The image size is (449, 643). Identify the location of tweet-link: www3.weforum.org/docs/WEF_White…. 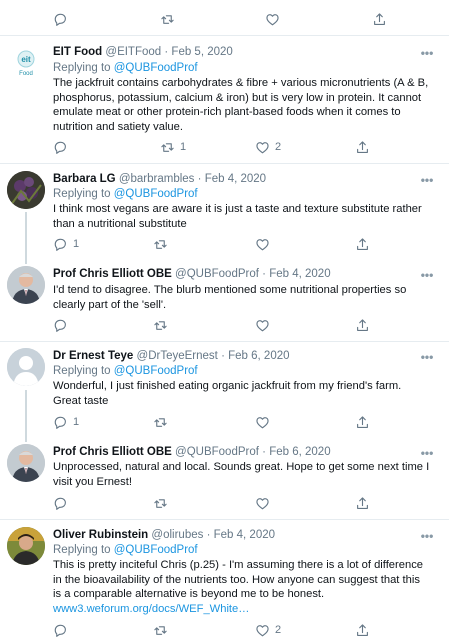
(151, 609).